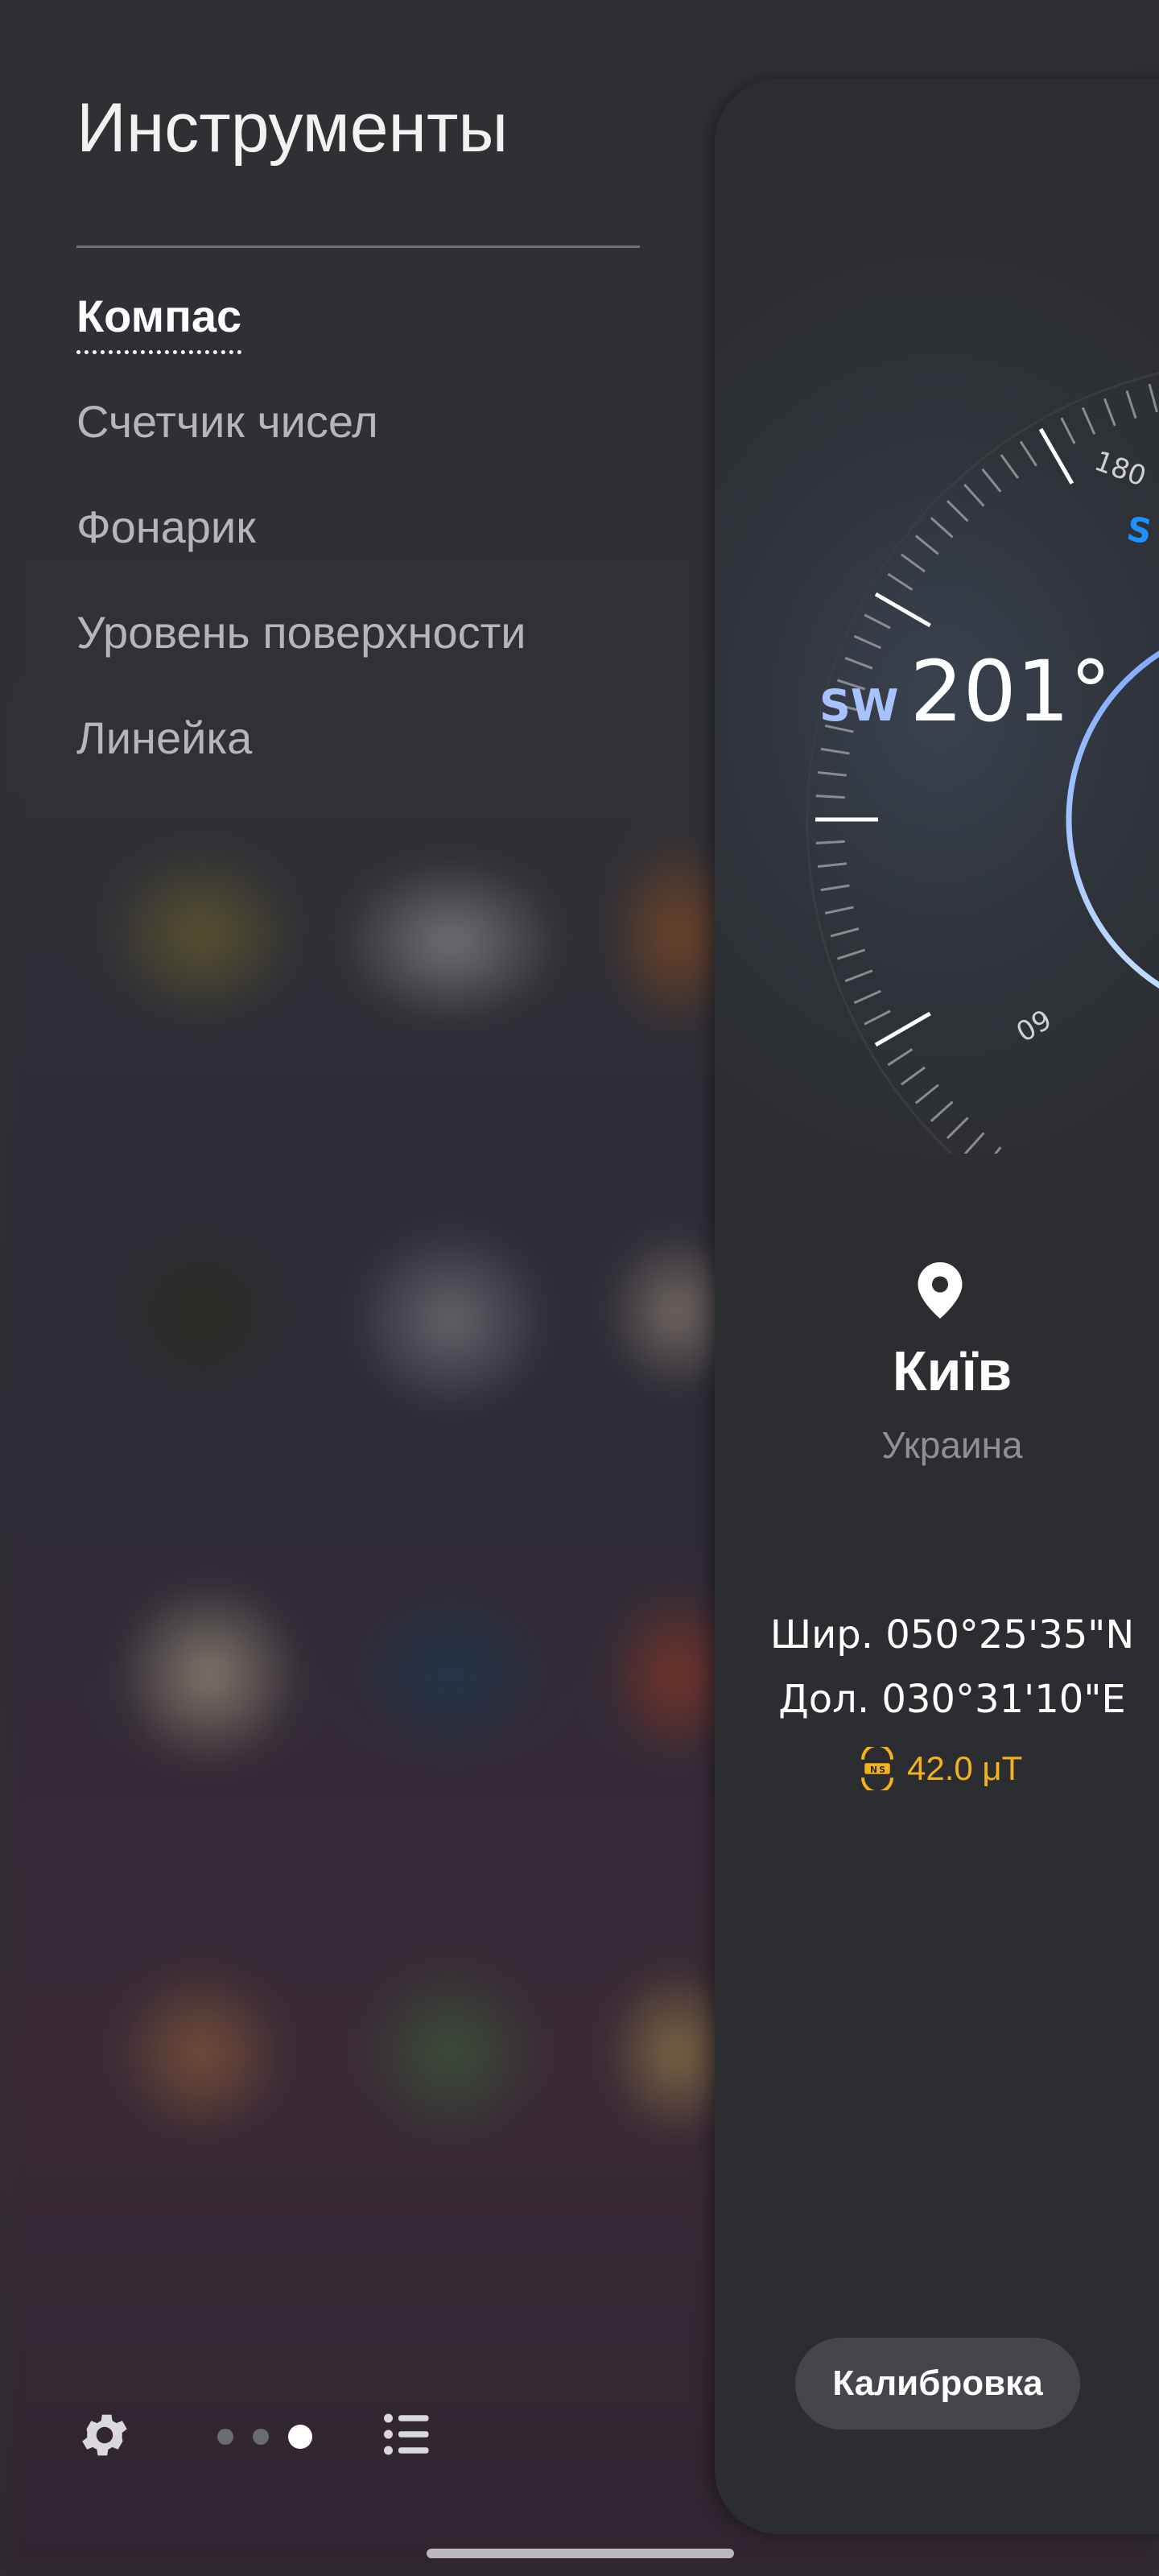 The width and height of the screenshot is (1159, 2576). I want to click on south-label: S, so click(1139, 530).